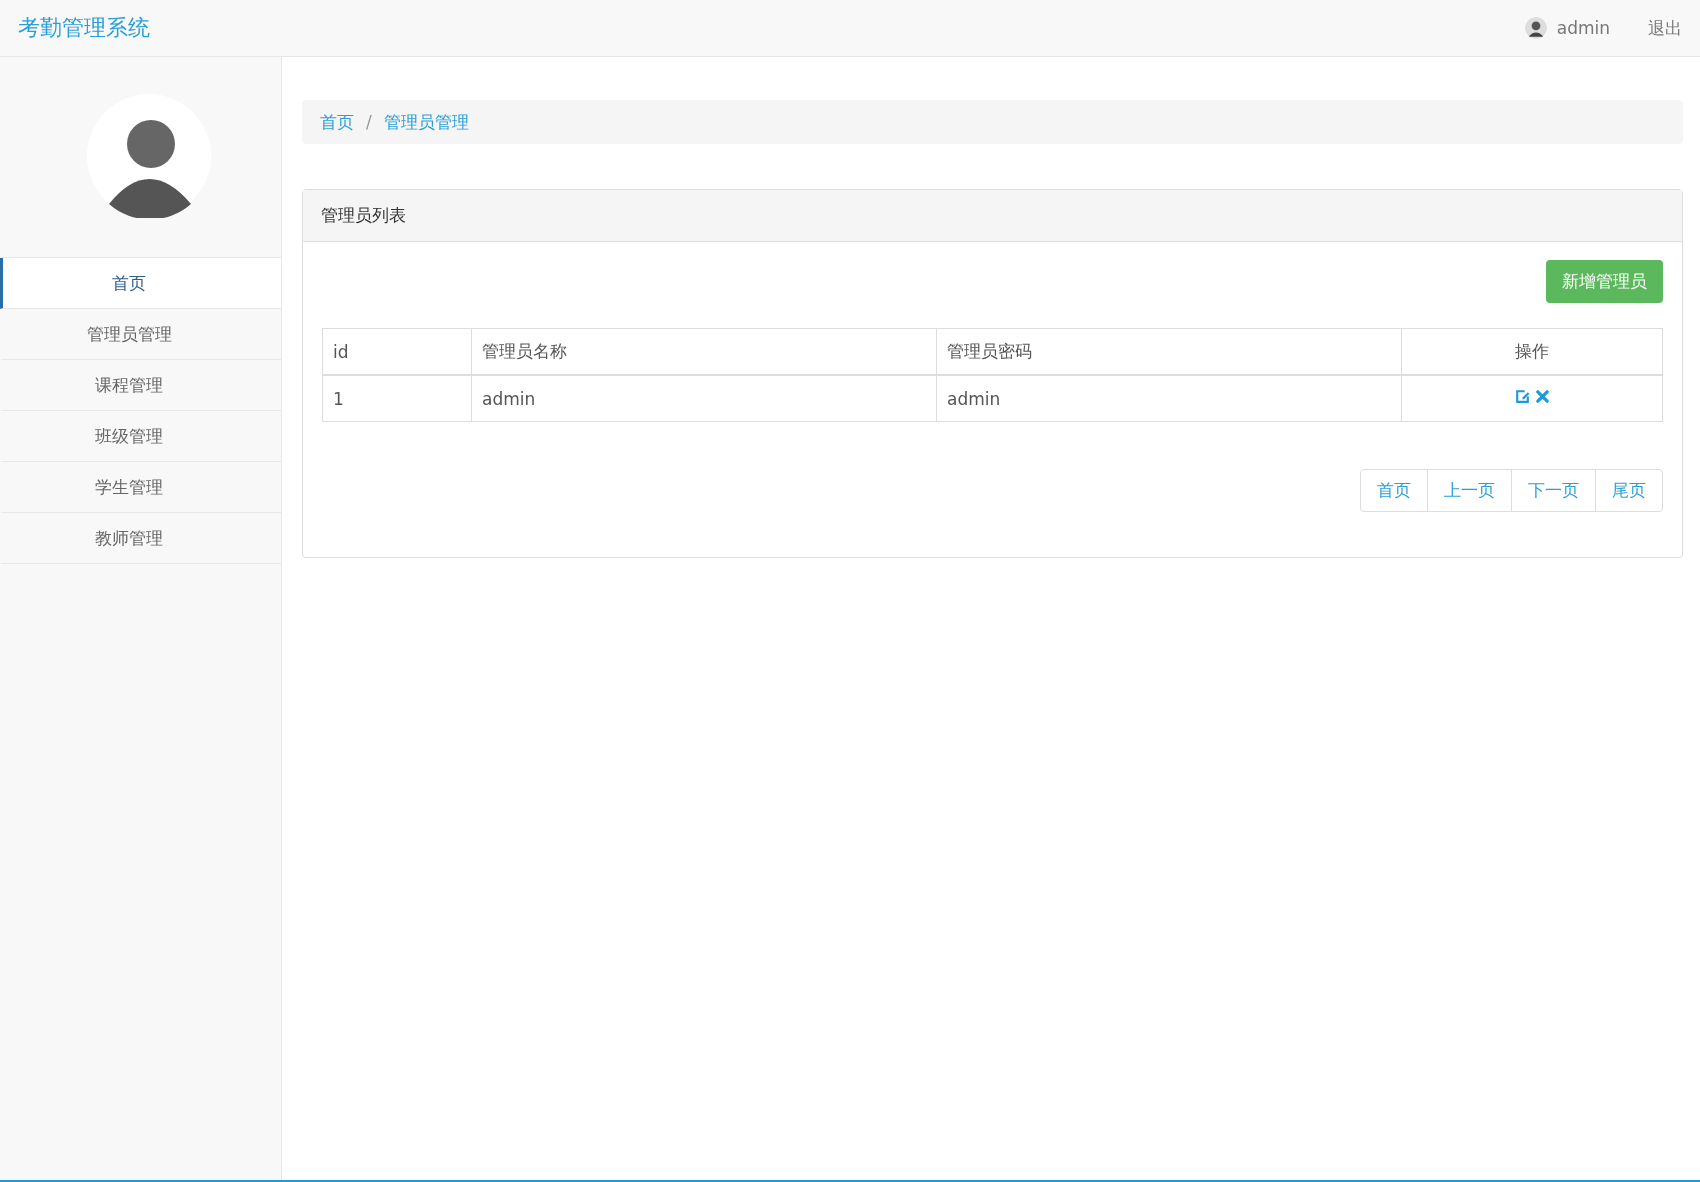  Describe the element at coordinates (1394, 490) in the screenshot. I see `pagination-link: 首页` at that location.